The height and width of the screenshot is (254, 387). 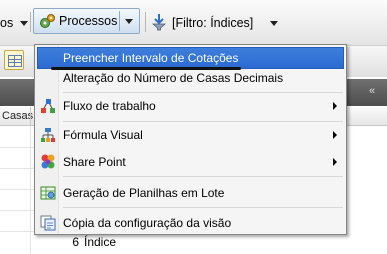 I want to click on menu-item-formula-visual: Fórmula Visual, so click(x=190, y=135).